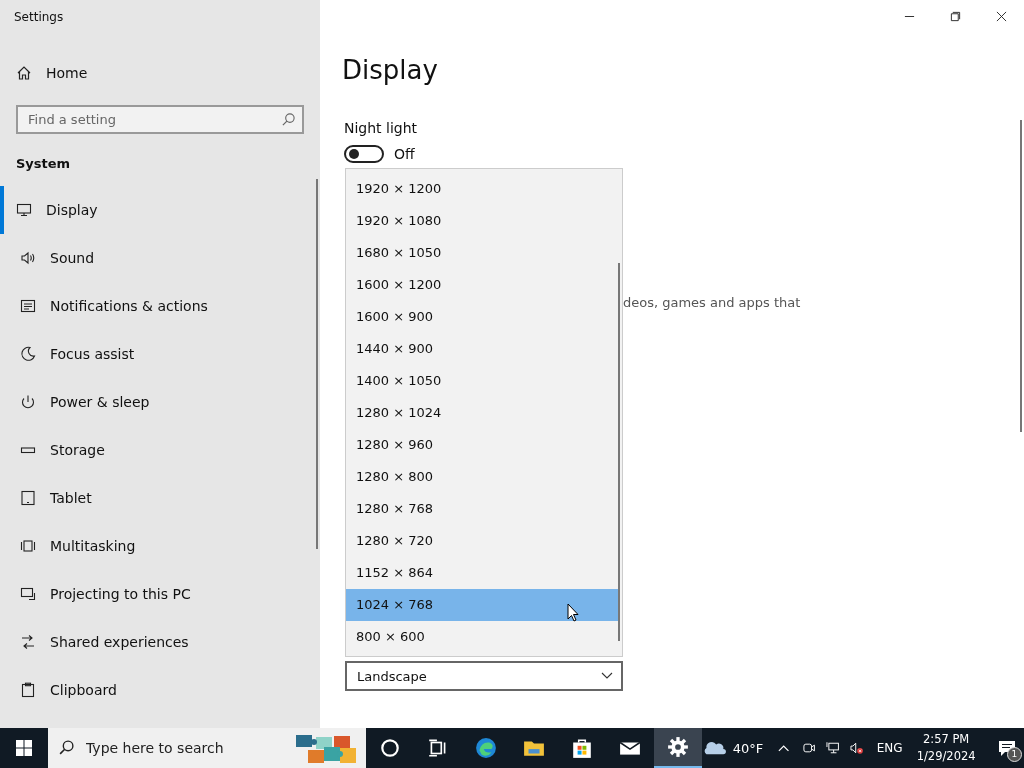  I want to click on resolution-option: 1280 × 768, so click(482, 509).